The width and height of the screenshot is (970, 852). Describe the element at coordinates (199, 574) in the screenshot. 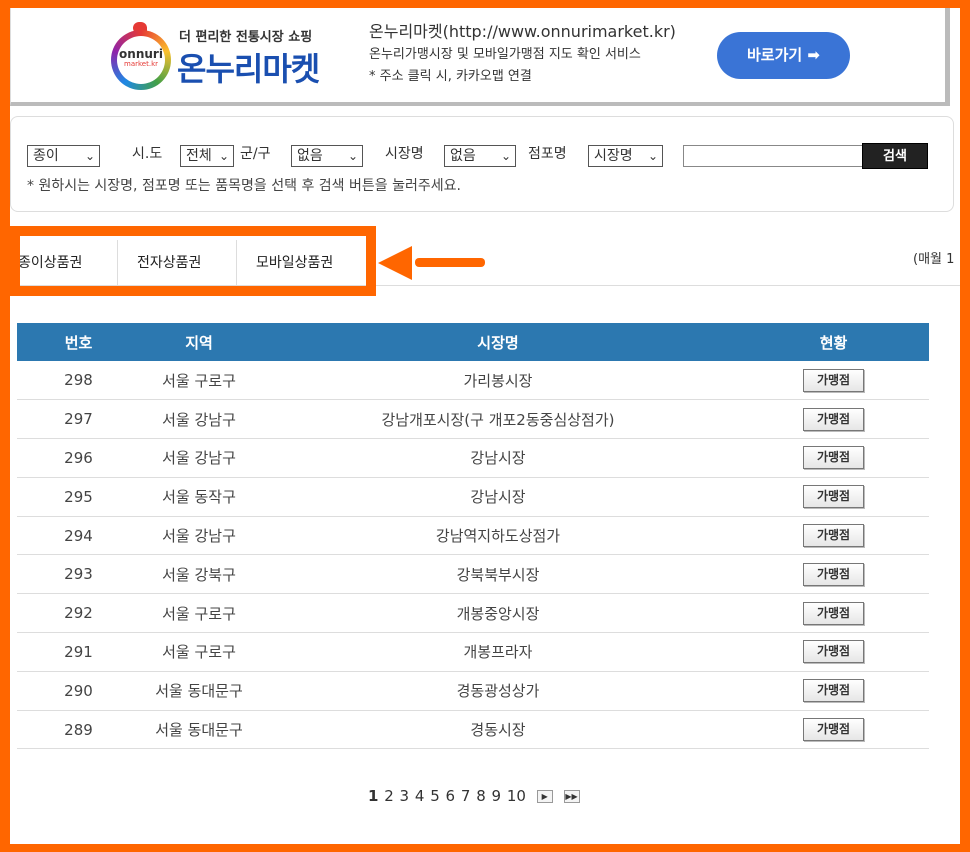

I see `row-region: 서울 강북구` at that location.